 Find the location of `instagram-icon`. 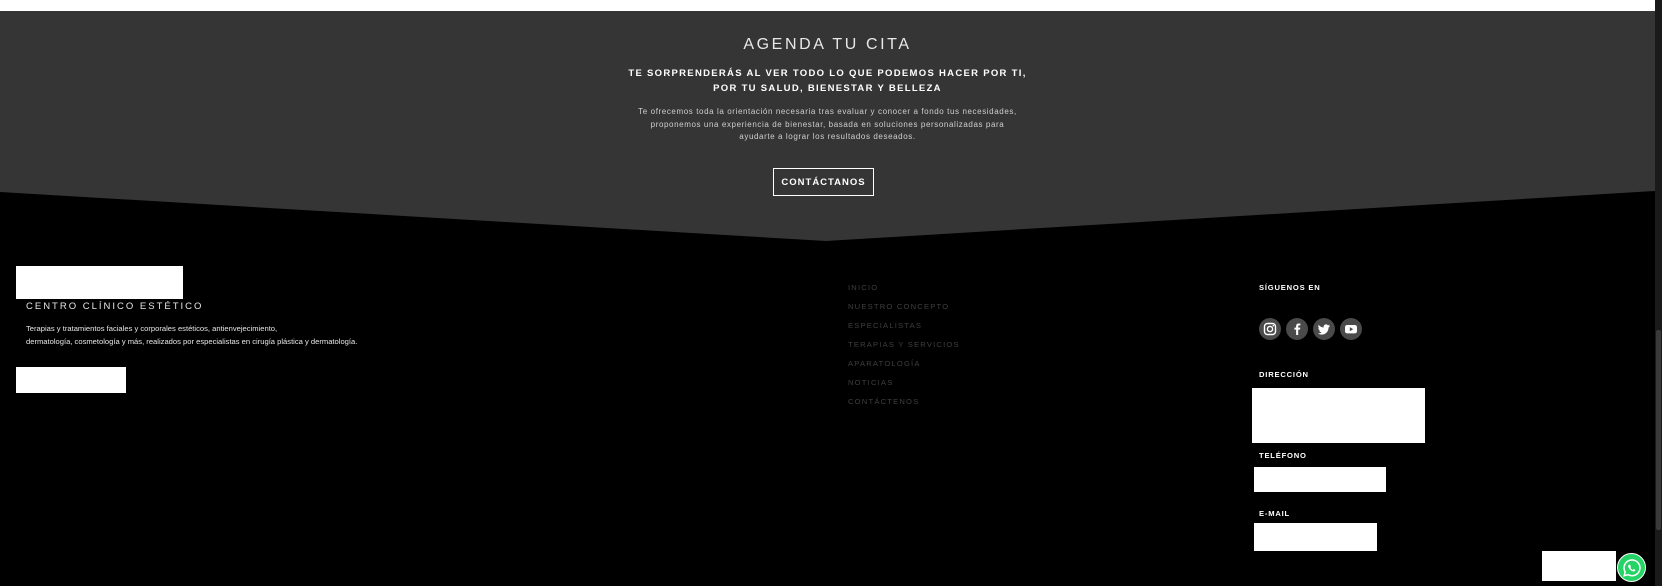

instagram-icon is located at coordinates (1270, 329).